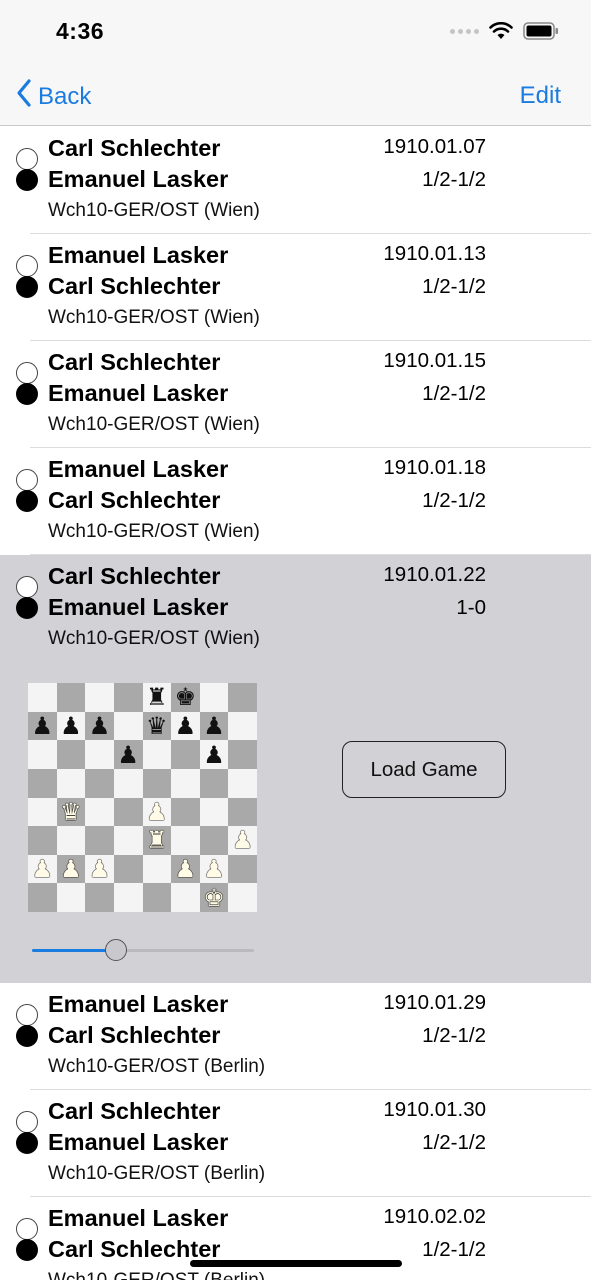 Image resolution: width=591 pixels, height=1280 pixels. I want to click on game-date: 1910.01.18, so click(434, 467).